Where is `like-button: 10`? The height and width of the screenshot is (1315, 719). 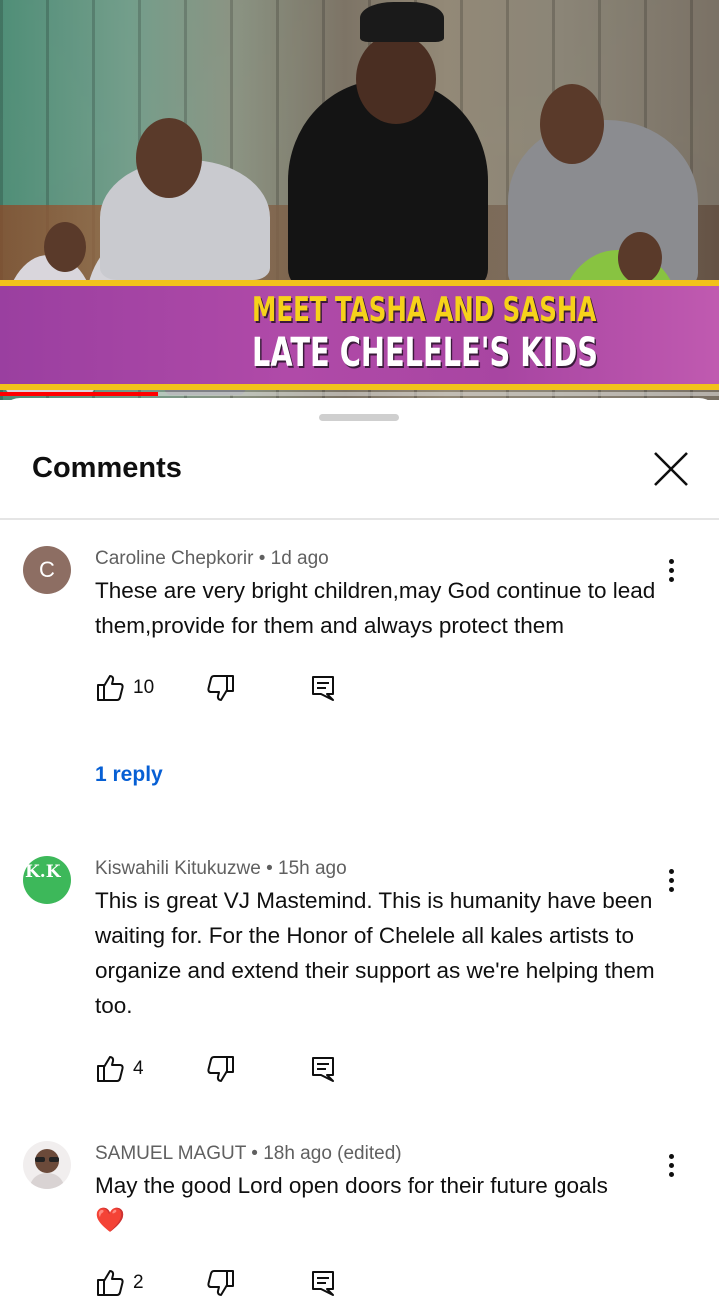
like-button: 10 is located at coordinates (124, 688).